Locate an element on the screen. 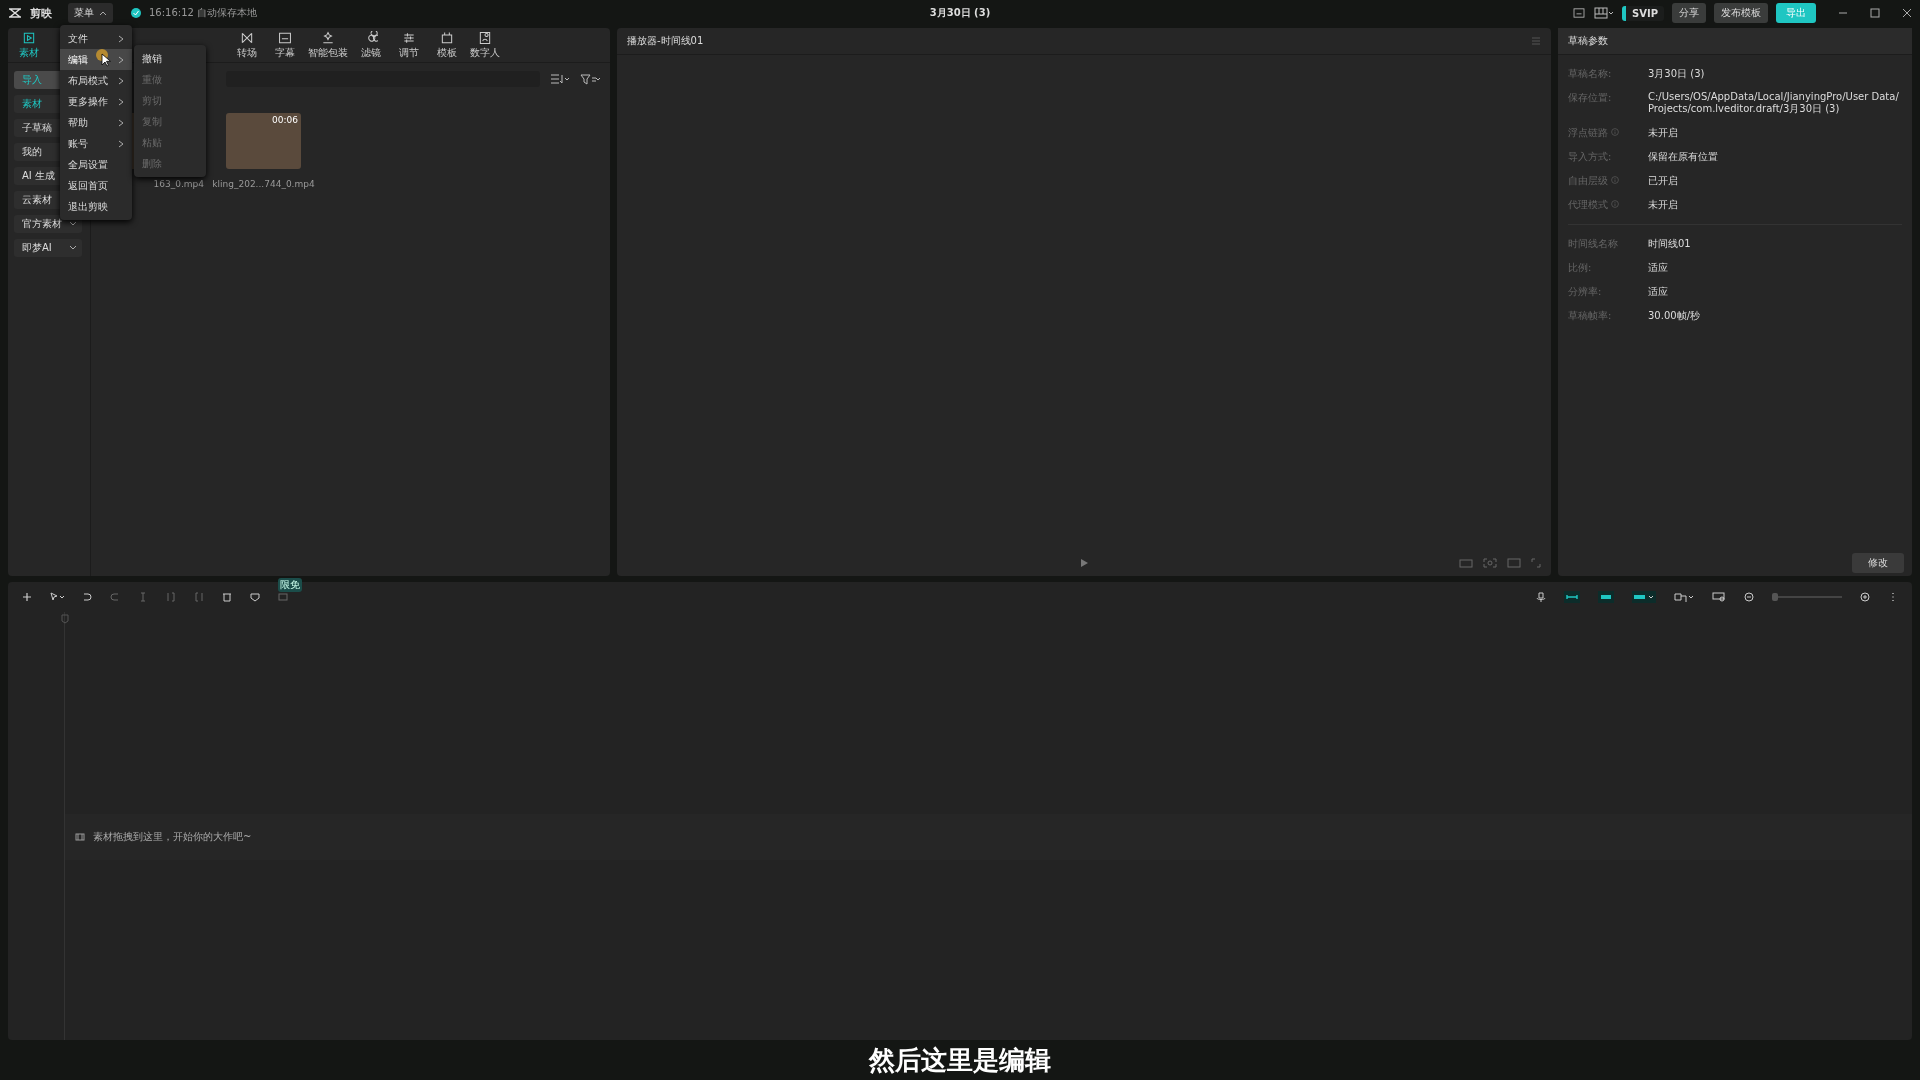 This screenshot has height=1080, width=1920. toolbar-tab: 智能包装 is located at coordinates (328, 45).